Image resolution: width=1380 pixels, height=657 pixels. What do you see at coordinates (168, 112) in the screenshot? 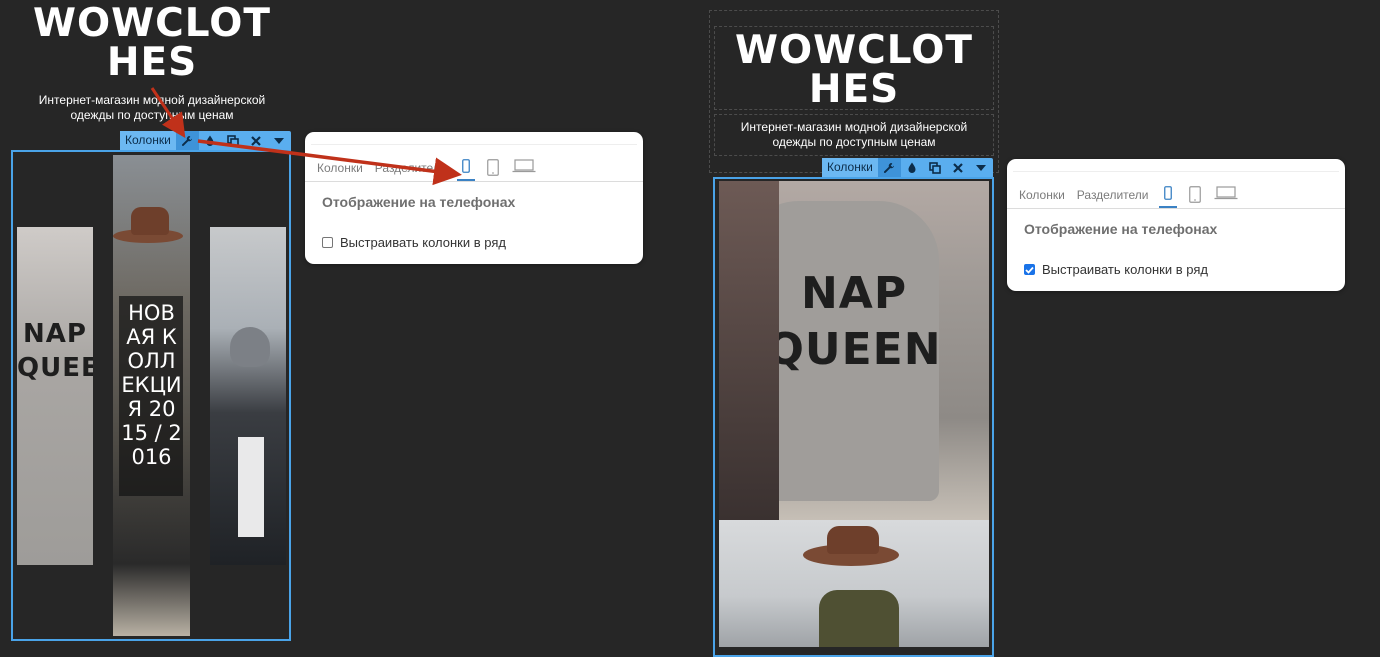
I see `arrow-to-wrench` at bounding box center [168, 112].